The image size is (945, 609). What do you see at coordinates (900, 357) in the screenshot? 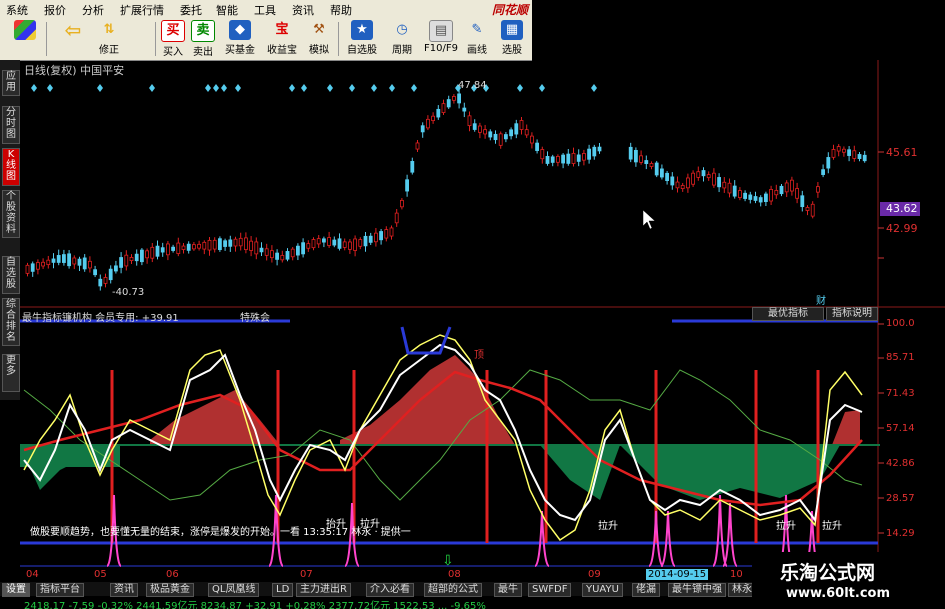
I see `ind-tick: 85.71` at bounding box center [900, 357].